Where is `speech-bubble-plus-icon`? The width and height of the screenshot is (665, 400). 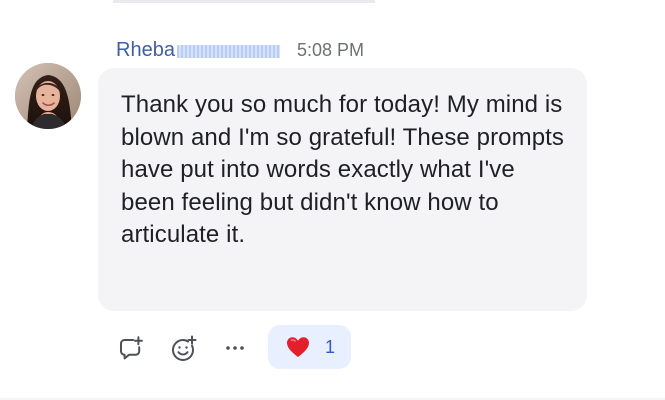 speech-bubble-plus-icon is located at coordinates (131, 348).